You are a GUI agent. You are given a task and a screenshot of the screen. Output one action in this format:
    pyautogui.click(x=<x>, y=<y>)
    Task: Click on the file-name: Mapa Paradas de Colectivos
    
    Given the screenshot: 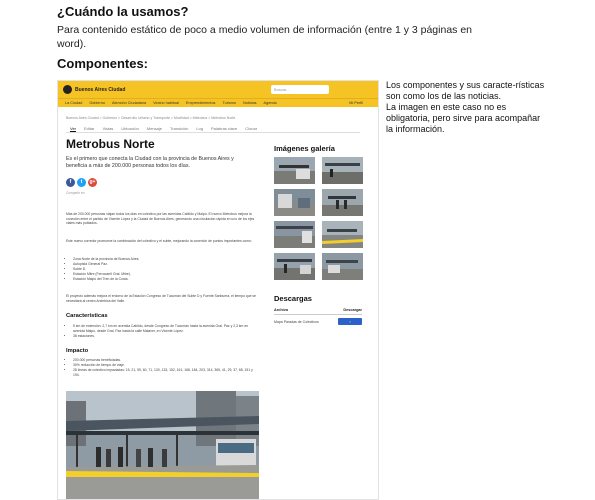 What is the action you would take?
    pyautogui.click(x=296, y=321)
    